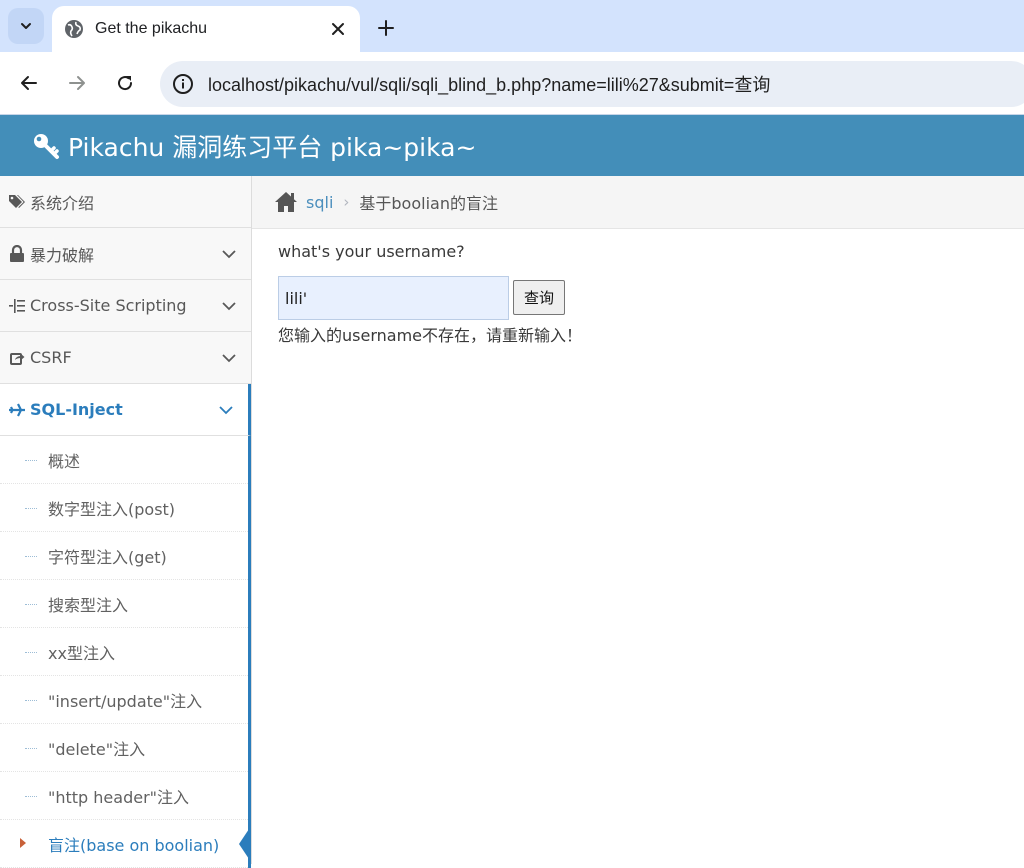  What do you see at coordinates (512, 26) in the screenshot?
I see `browser-tabstrip: Get the pikachu` at bounding box center [512, 26].